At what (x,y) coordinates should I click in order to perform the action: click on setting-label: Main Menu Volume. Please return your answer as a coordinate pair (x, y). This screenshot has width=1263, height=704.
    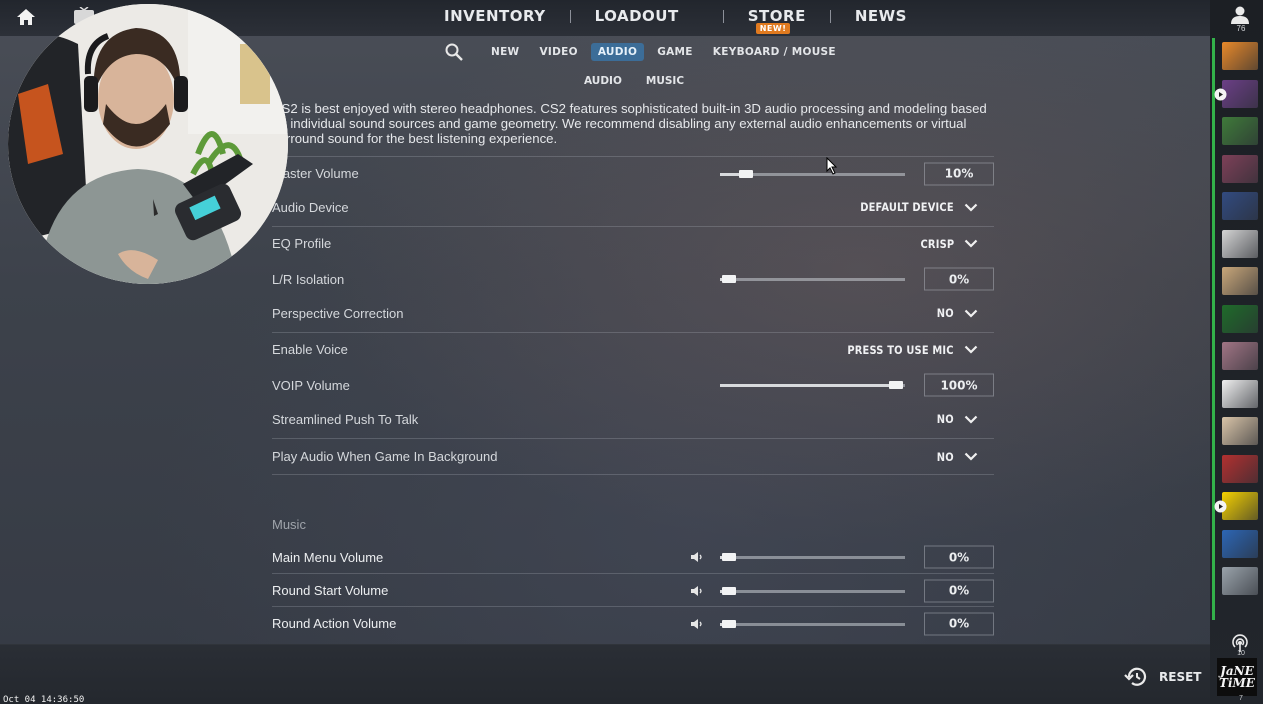
    Looking at the image, I should click on (328, 557).